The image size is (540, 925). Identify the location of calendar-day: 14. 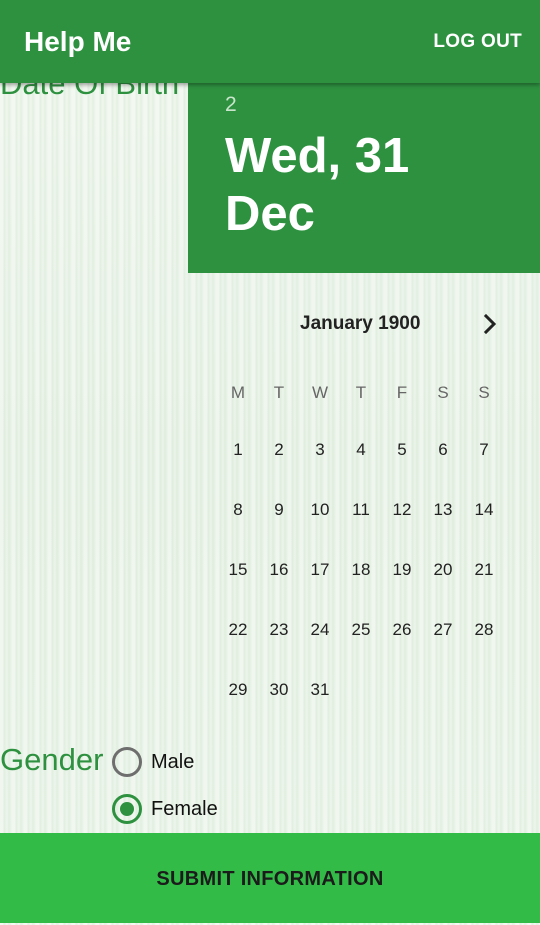
(484, 510).